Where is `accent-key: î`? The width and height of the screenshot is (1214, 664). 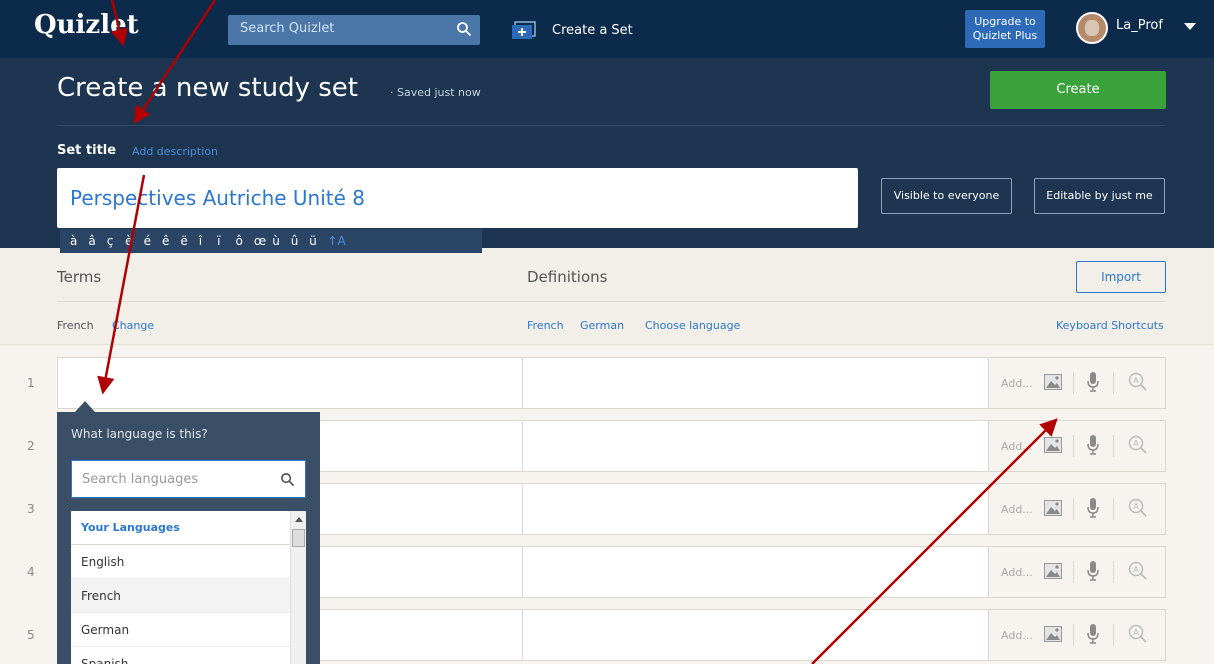
accent-key: î is located at coordinates (208, 241).